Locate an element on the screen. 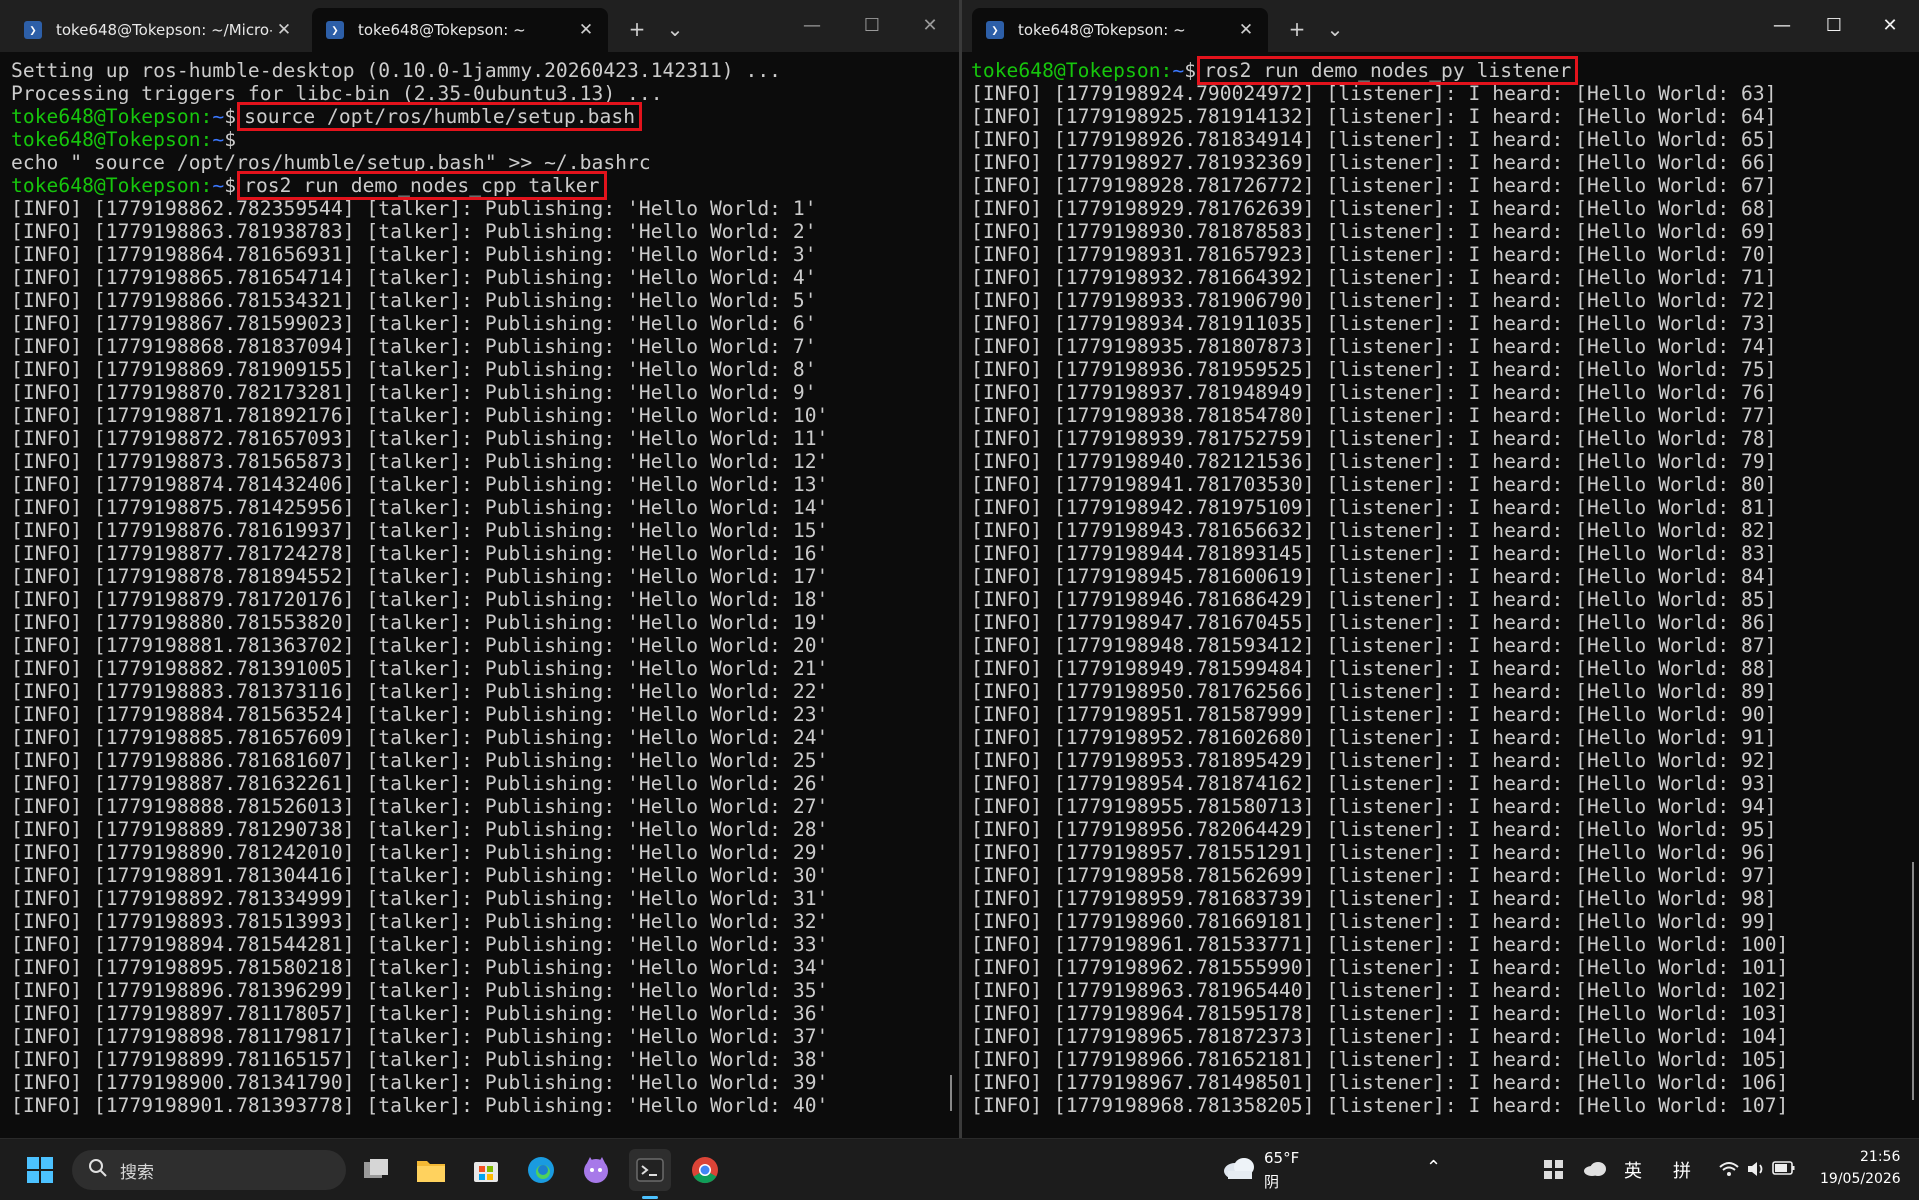 The image size is (1919, 1200). windows-start-icon is located at coordinates (40, 1170).